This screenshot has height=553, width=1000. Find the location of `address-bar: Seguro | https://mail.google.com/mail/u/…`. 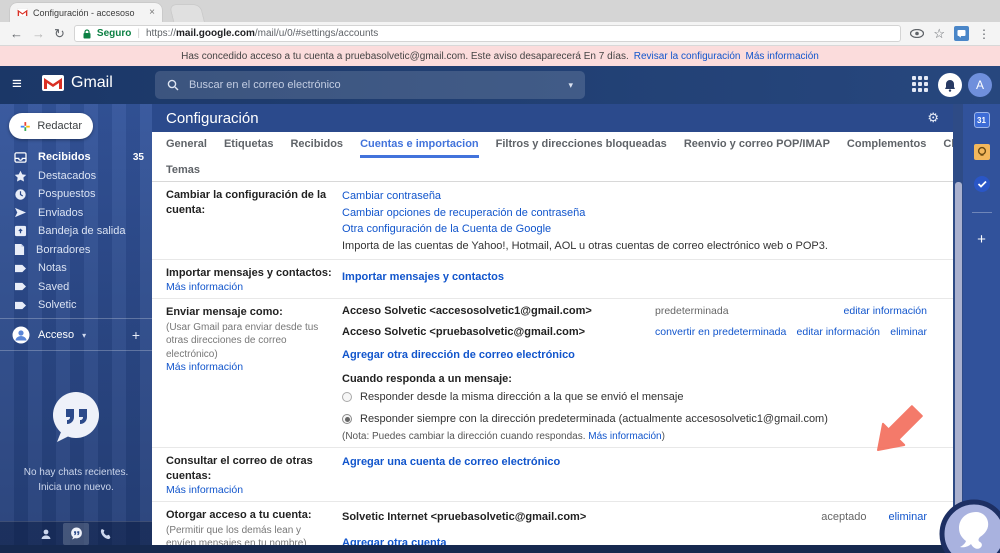

address-bar: Seguro | https://mail.google.com/mail/u/… is located at coordinates (487, 33).